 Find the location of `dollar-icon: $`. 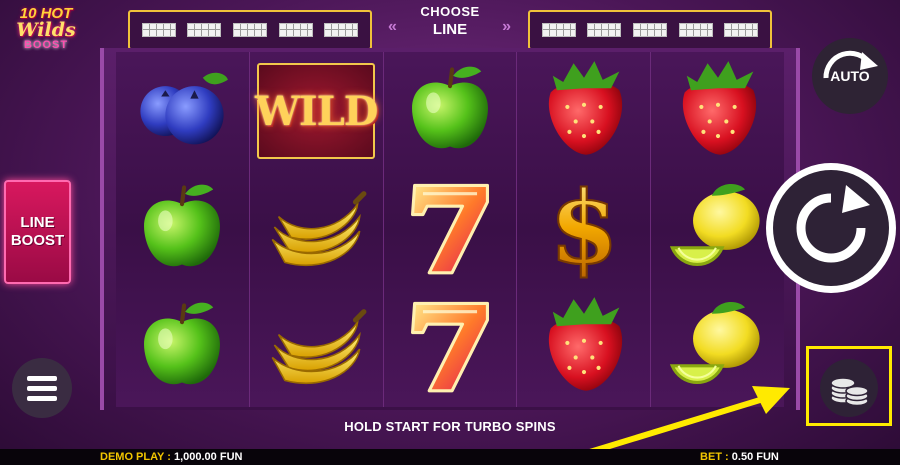

dollar-icon: $ is located at coordinates (584, 227).